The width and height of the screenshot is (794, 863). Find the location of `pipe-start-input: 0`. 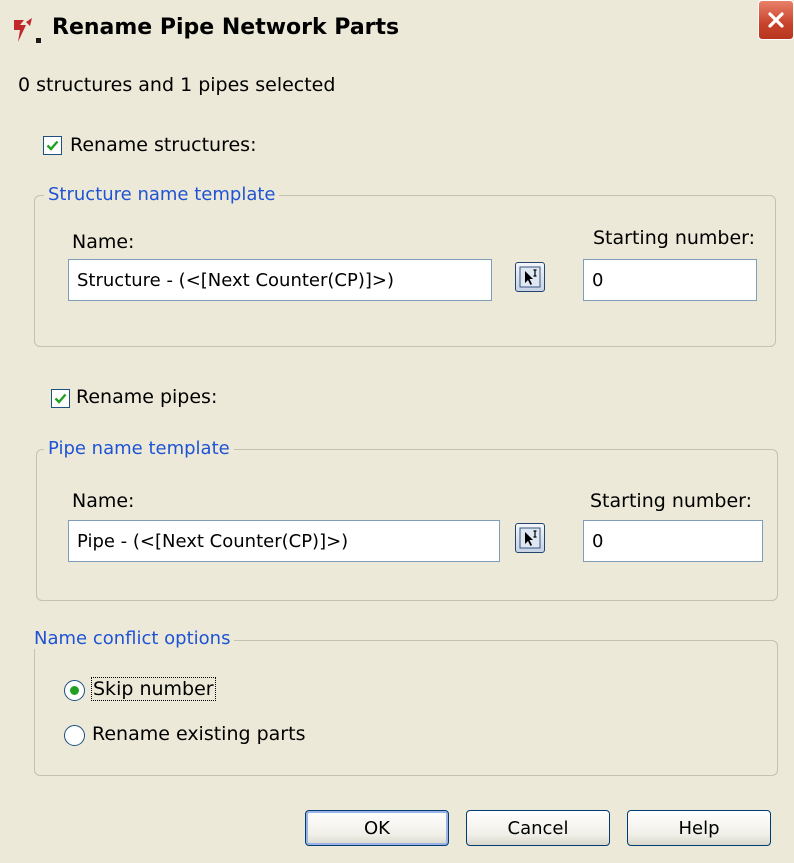

pipe-start-input: 0 is located at coordinates (673, 541).